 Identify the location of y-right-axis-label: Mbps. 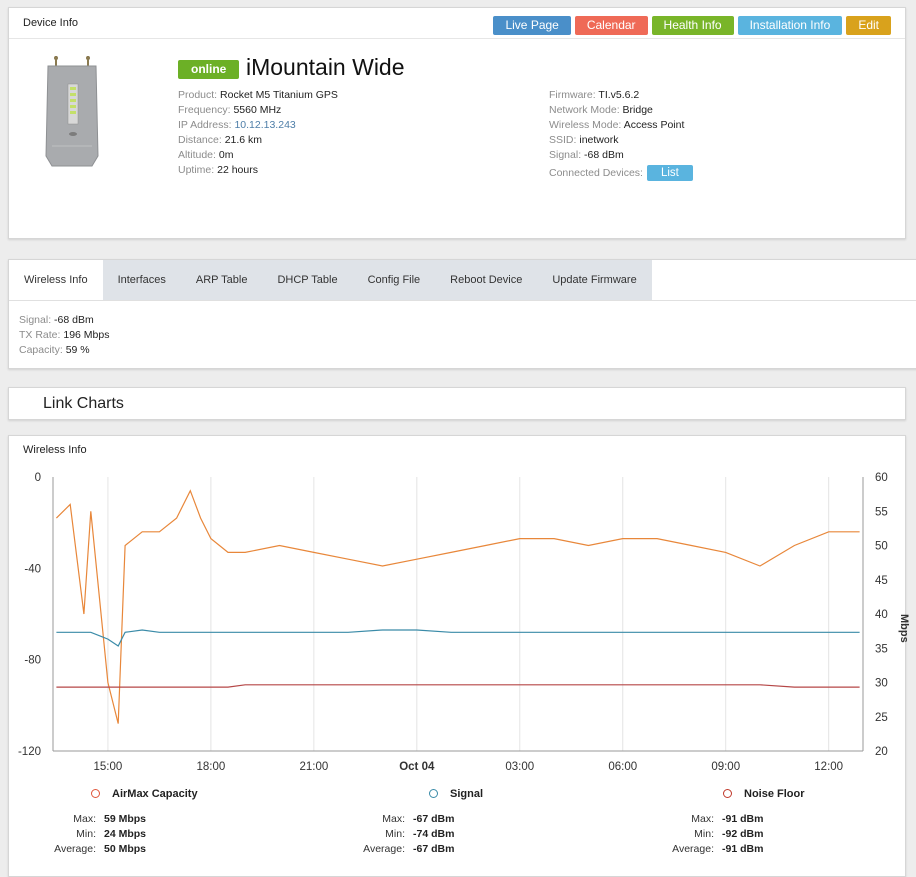
(904, 628).